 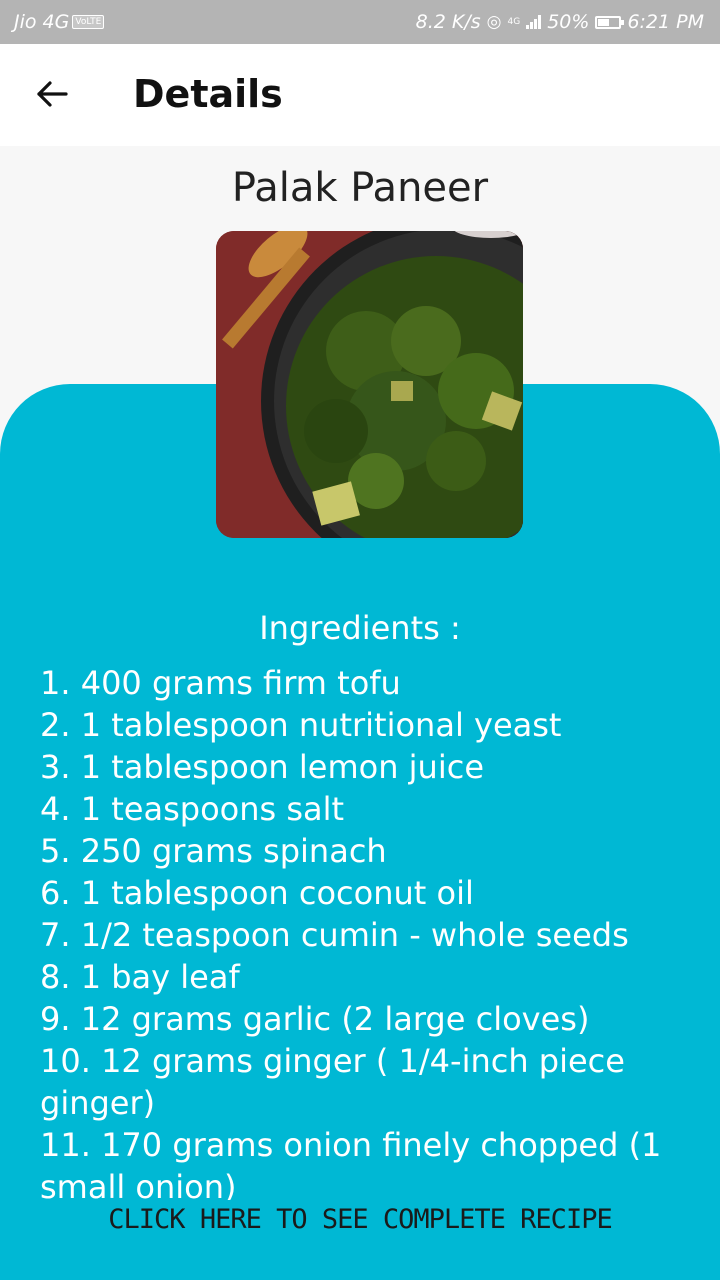 I want to click on ingredients-heading: Ingredients :, so click(x=360, y=628).